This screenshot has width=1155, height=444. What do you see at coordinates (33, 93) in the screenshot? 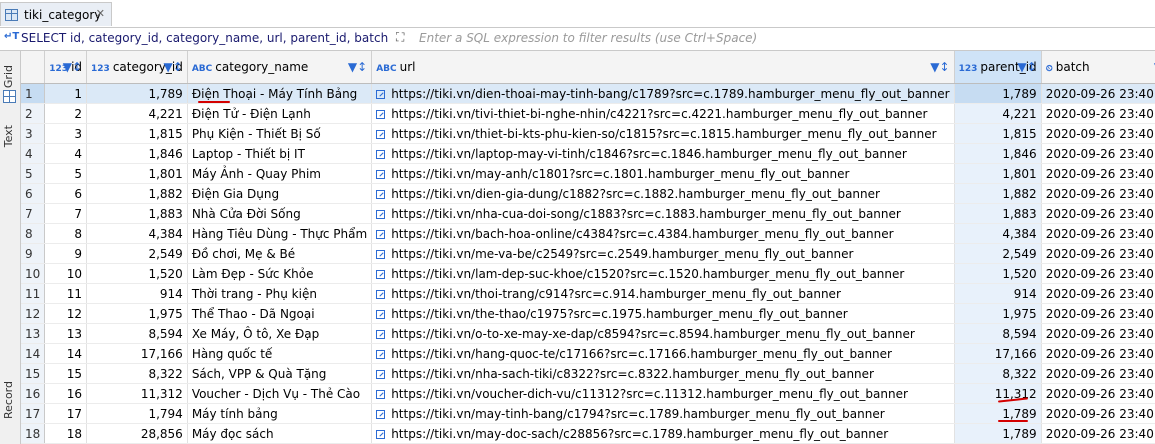
I see `row-number: 1` at bounding box center [33, 93].